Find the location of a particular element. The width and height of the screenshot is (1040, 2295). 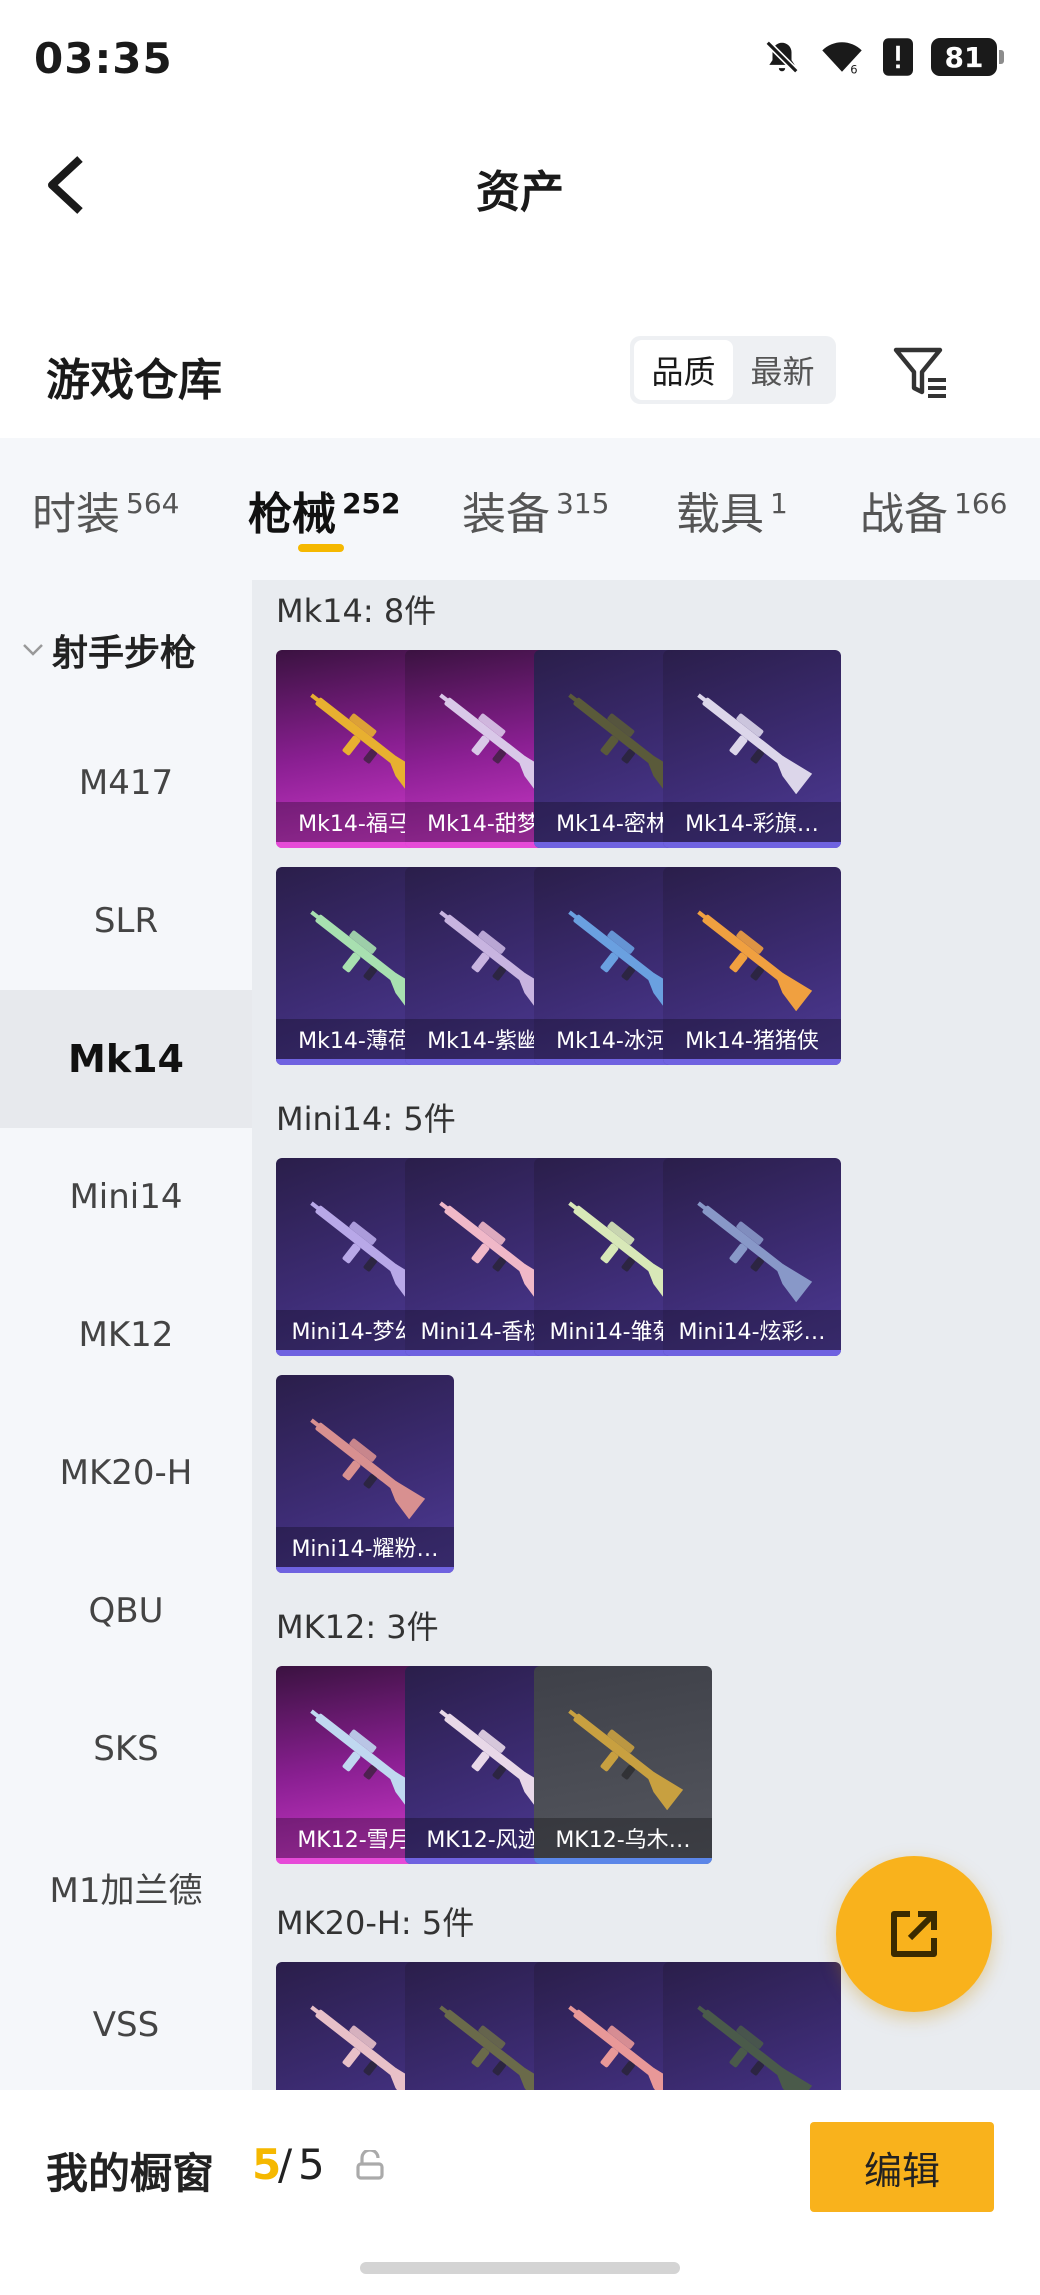

weapon-name: Mk14-猪猪侠 is located at coordinates (752, 1039).